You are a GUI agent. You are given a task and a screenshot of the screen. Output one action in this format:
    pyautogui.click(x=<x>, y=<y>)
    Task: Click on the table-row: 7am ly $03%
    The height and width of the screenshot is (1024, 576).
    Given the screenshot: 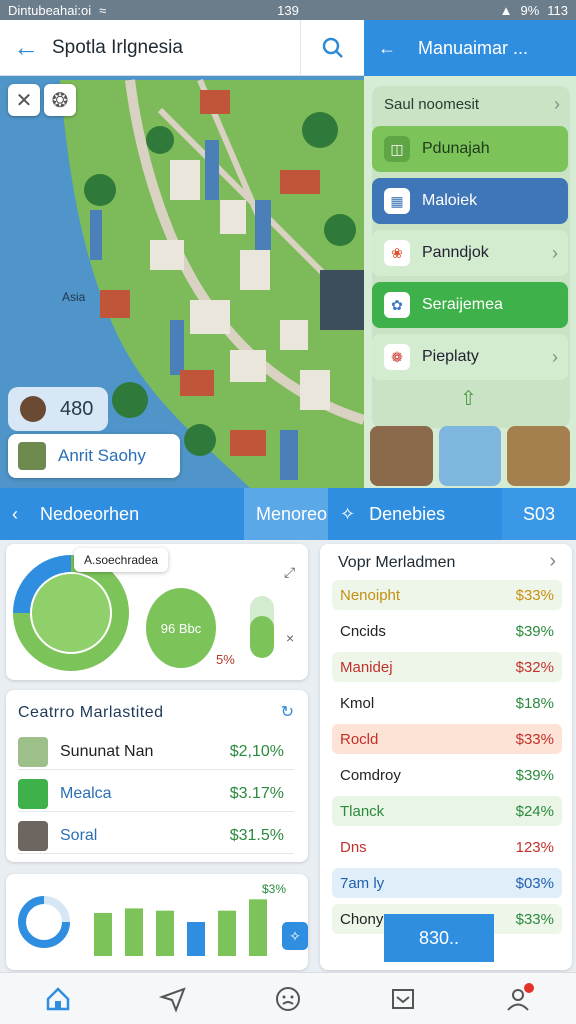 What is the action you would take?
    pyautogui.click(x=447, y=883)
    